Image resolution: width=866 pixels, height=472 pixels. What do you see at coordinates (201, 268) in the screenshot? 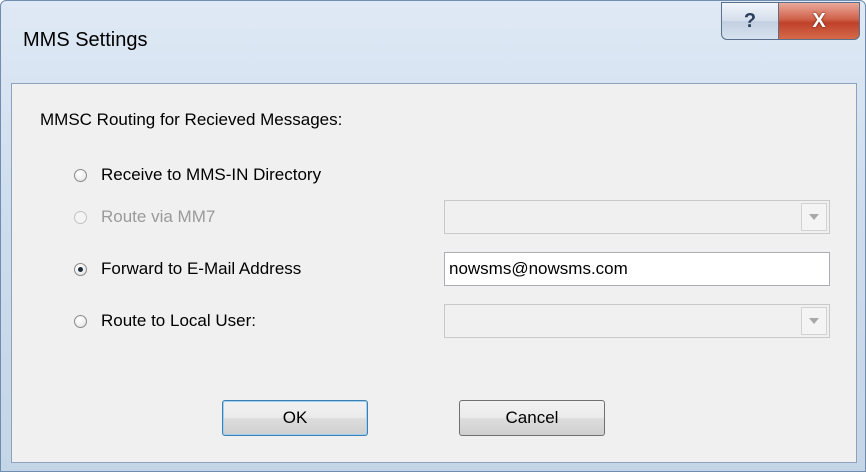
I see `radio-forward-email-label: Forward to E-Mail Address` at bounding box center [201, 268].